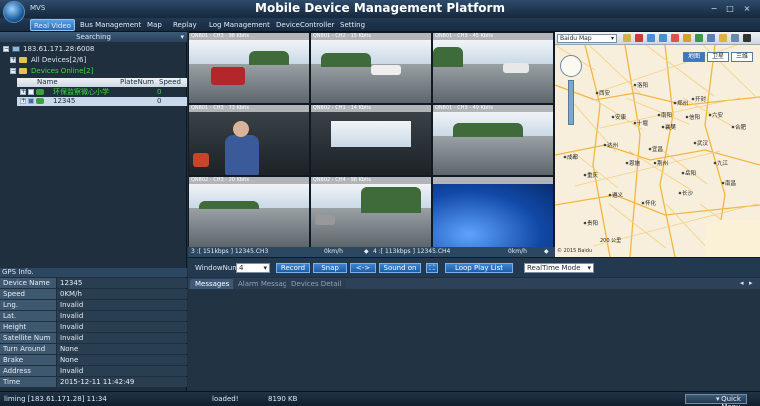 This screenshot has height=406, width=760. What do you see at coordinates (371, 140) in the screenshot?
I see `video-cell-5: QN802 - CH1 - 14 Kbits` at bounding box center [371, 140].